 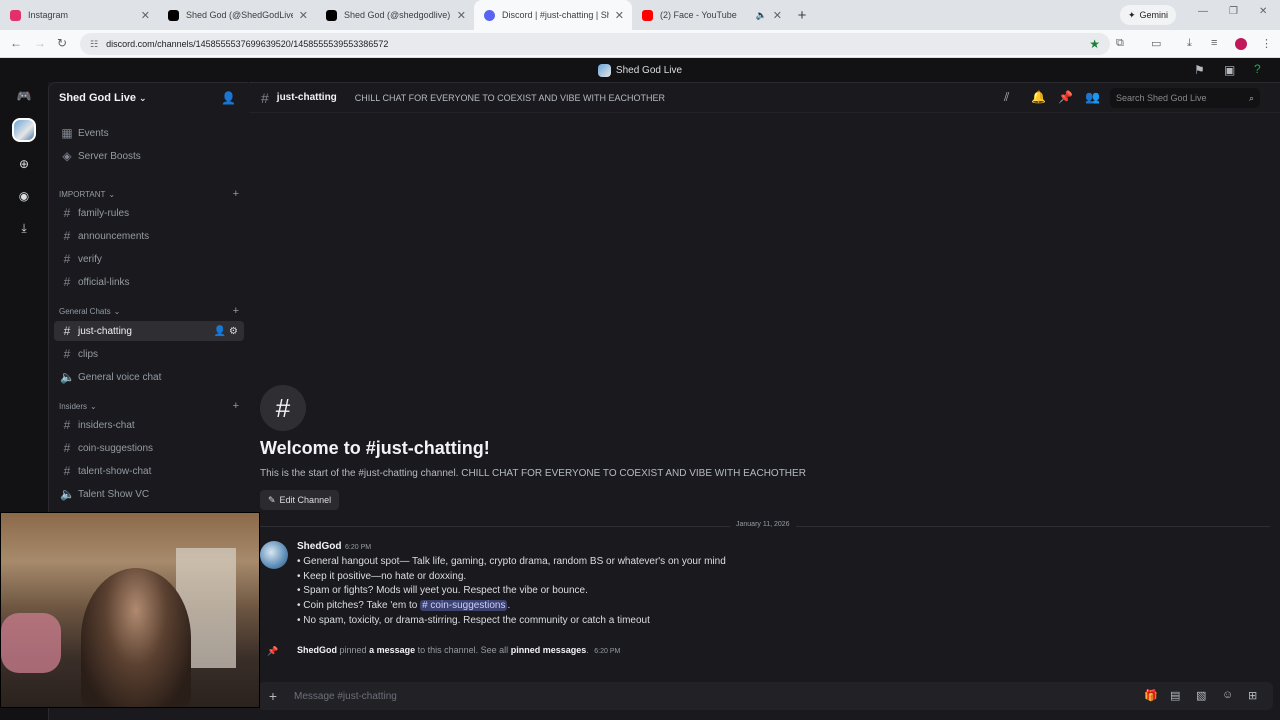 What do you see at coordinates (1233, 11) in the screenshot?
I see `maximize-icon: ❐` at bounding box center [1233, 11].